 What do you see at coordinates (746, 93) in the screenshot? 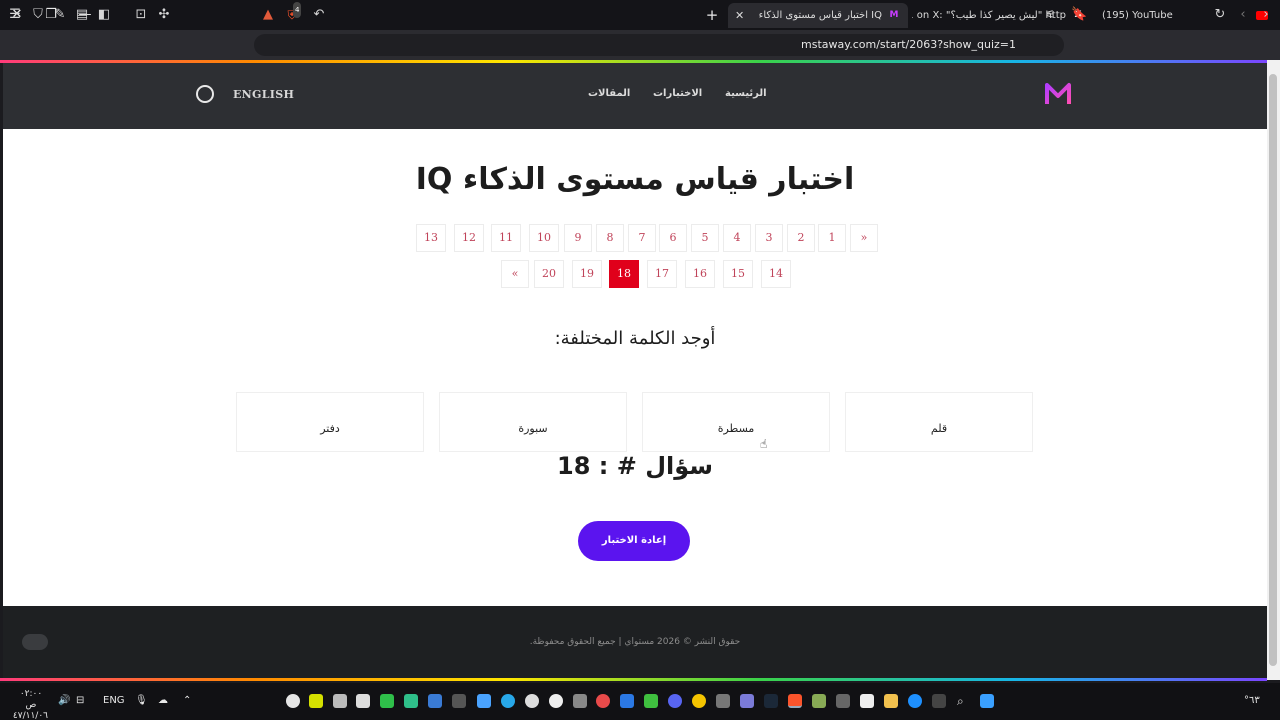
I see `nav-home: الرئيسية` at bounding box center [746, 93].